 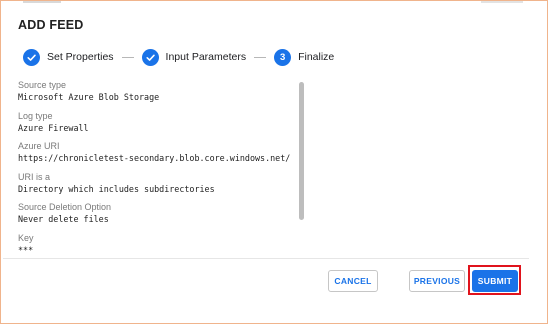 I want to click on cancel-button: CANCEL, so click(x=353, y=281).